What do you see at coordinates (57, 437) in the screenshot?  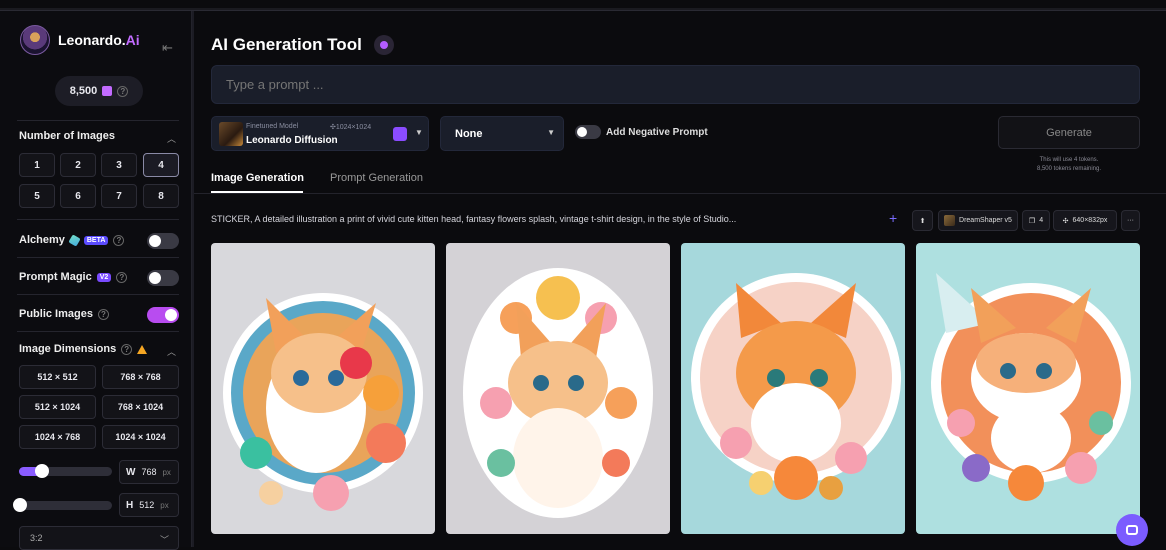 I see `dimension-option: 1024 × 768` at bounding box center [57, 437].